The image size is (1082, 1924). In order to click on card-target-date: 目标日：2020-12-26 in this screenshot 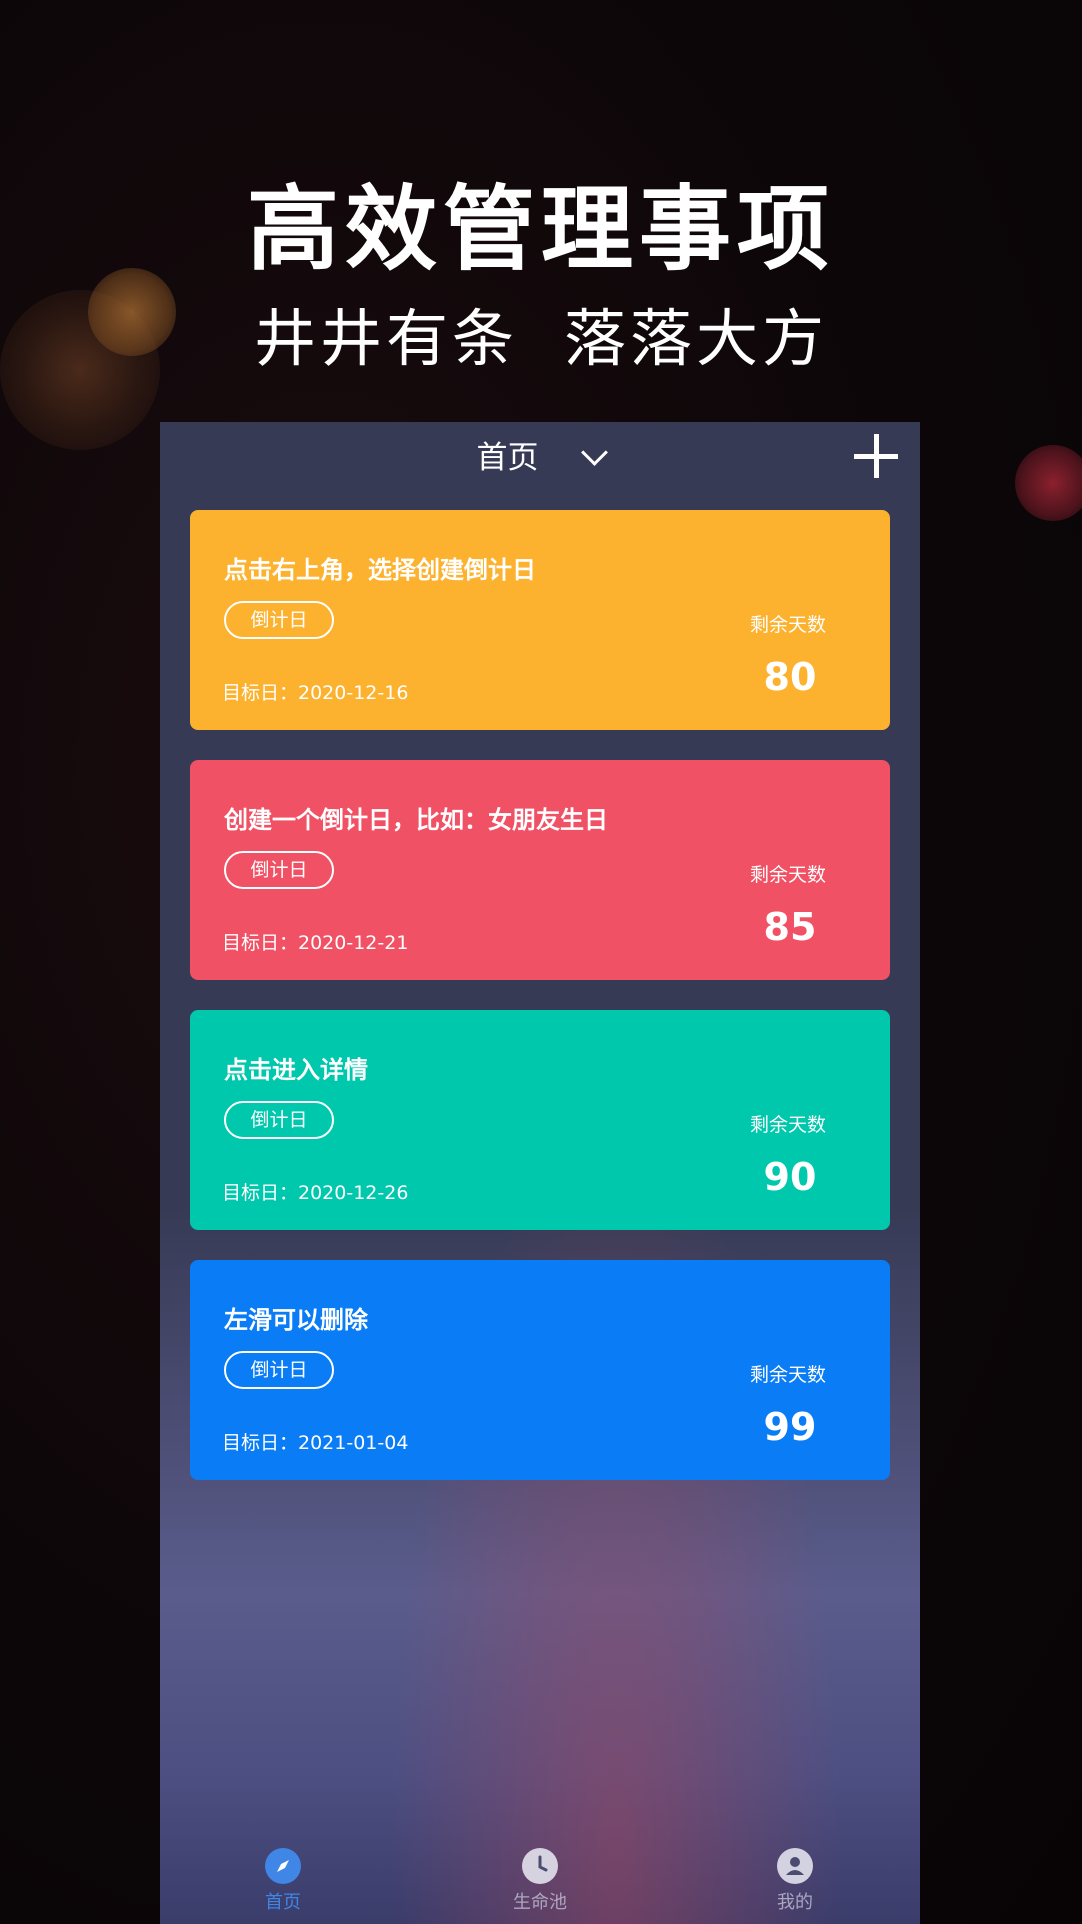, I will do `click(315, 1193)`.